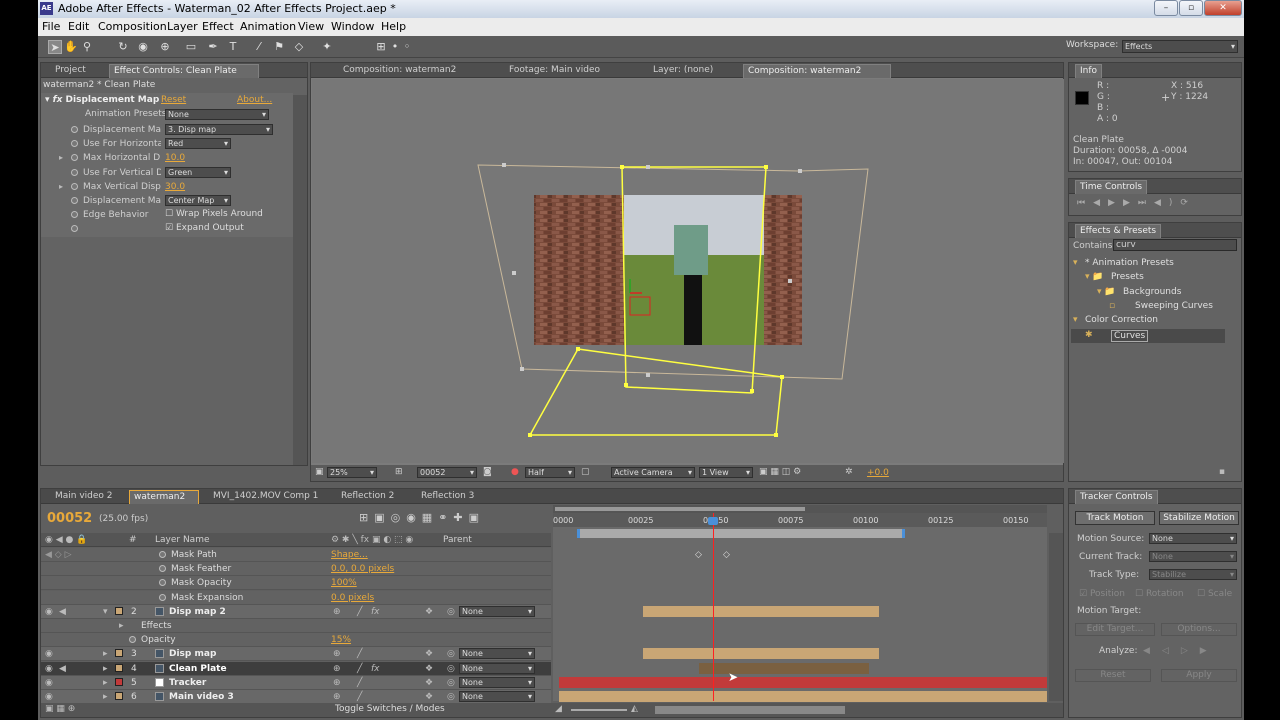 This screenshot has height=720, width=1280. I want to click on animation-presets-dropdown: None, so click(217, 114).